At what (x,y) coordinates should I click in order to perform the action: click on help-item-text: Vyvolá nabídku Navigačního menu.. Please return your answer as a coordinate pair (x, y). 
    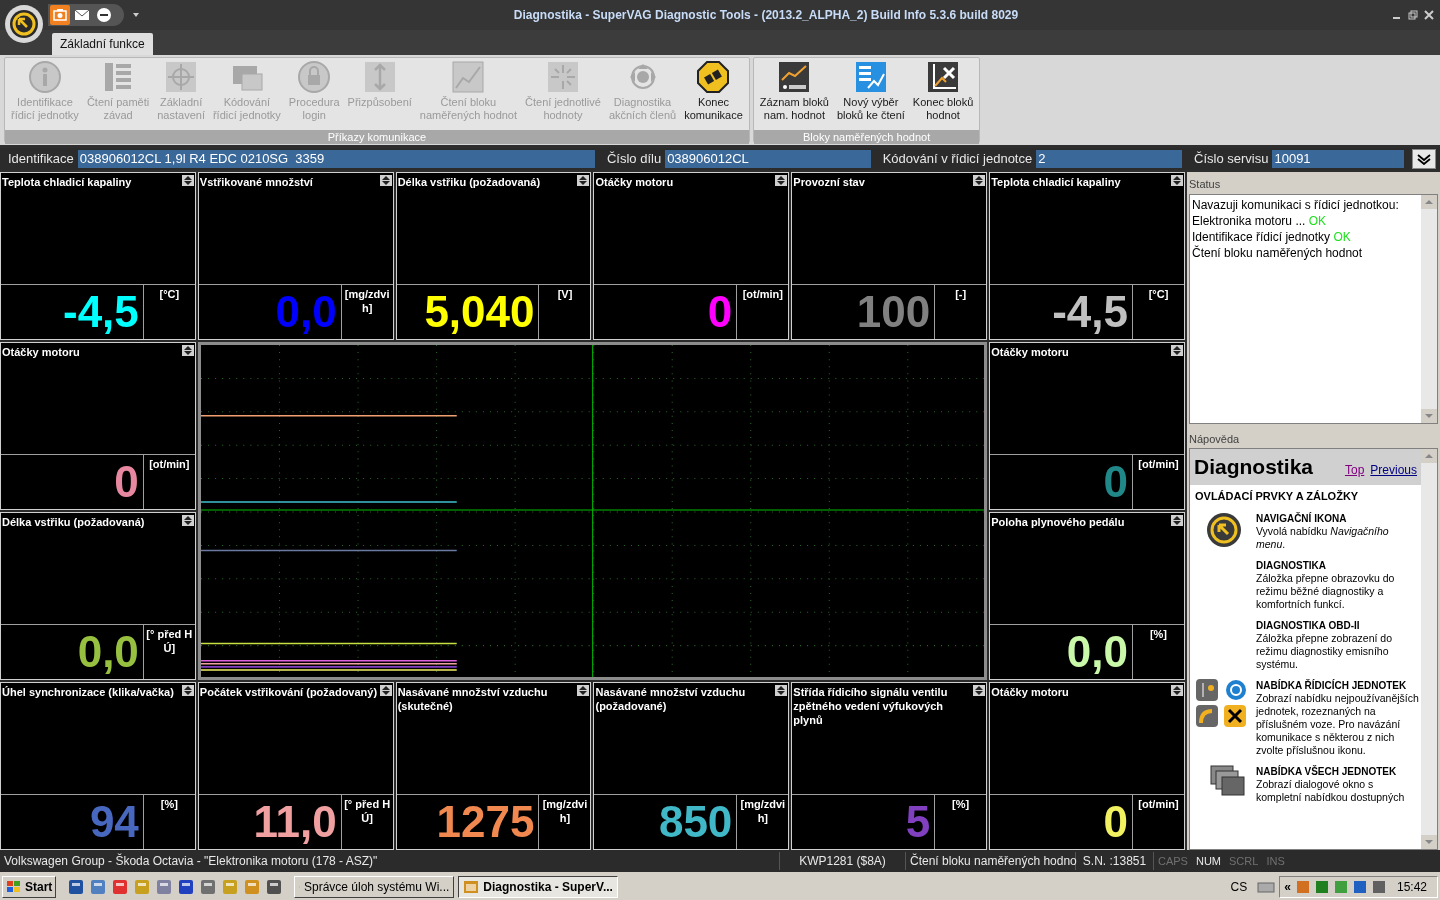
    Looking at the image, I should click on (1323, 538).